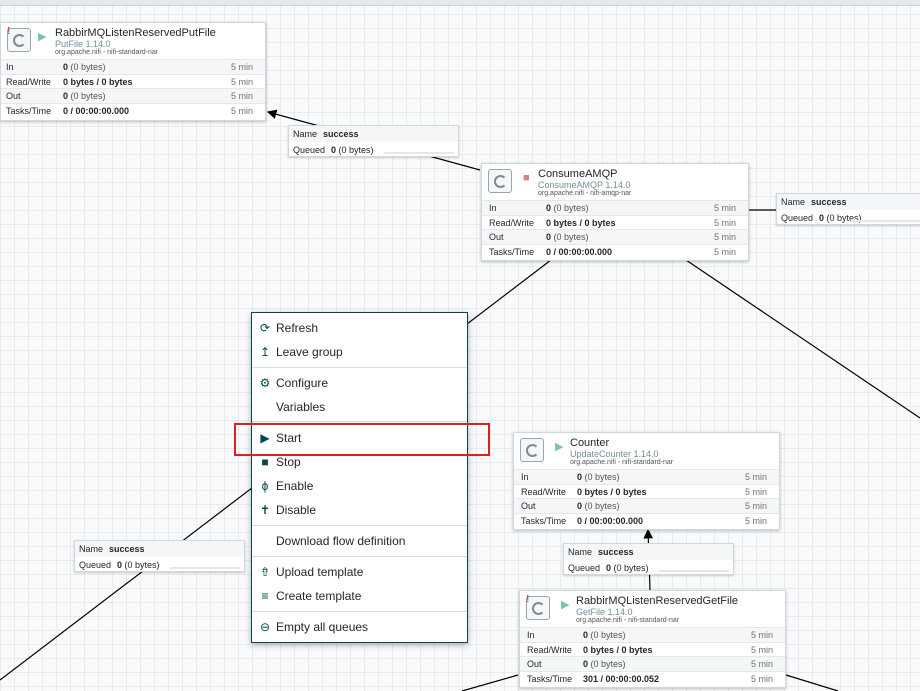 The image size is (920, 691). Describe the element at coordinates (205, 568) in the screenshot. I see `queue-bar` at that location.